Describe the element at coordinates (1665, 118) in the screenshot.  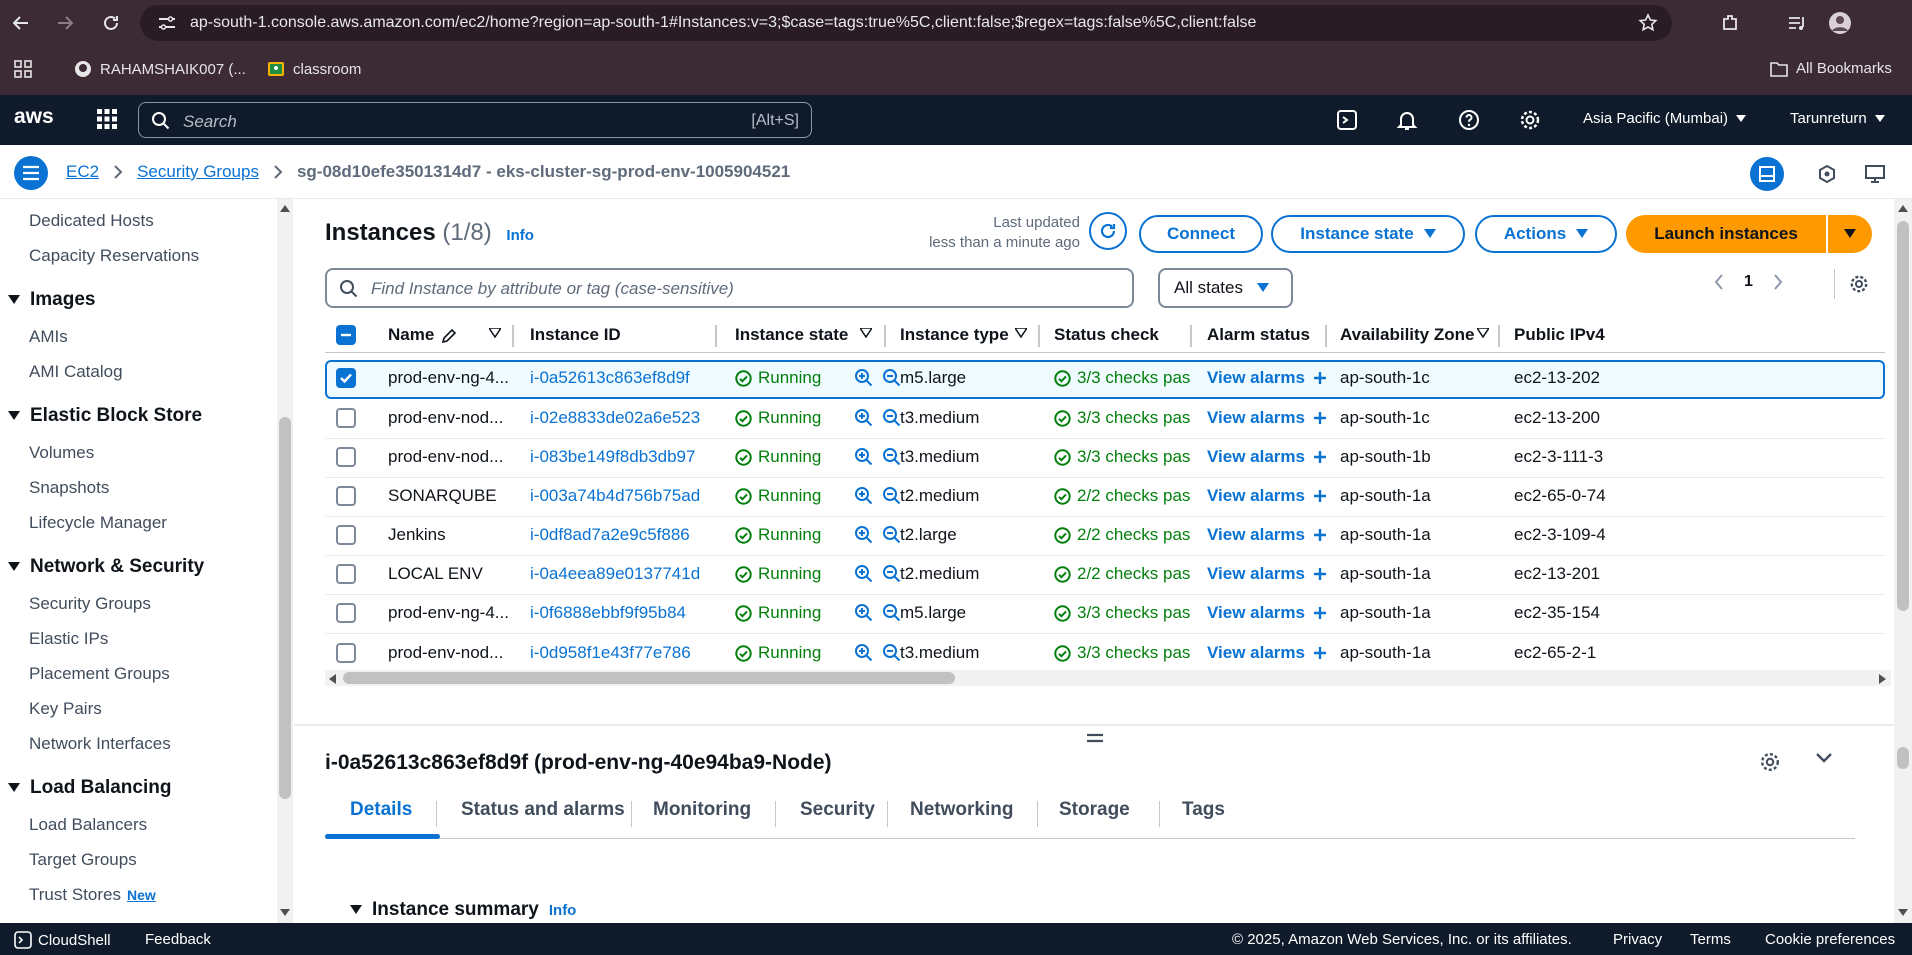
I see `region-selector: Asia Pacific (Mumbai)` at that location.